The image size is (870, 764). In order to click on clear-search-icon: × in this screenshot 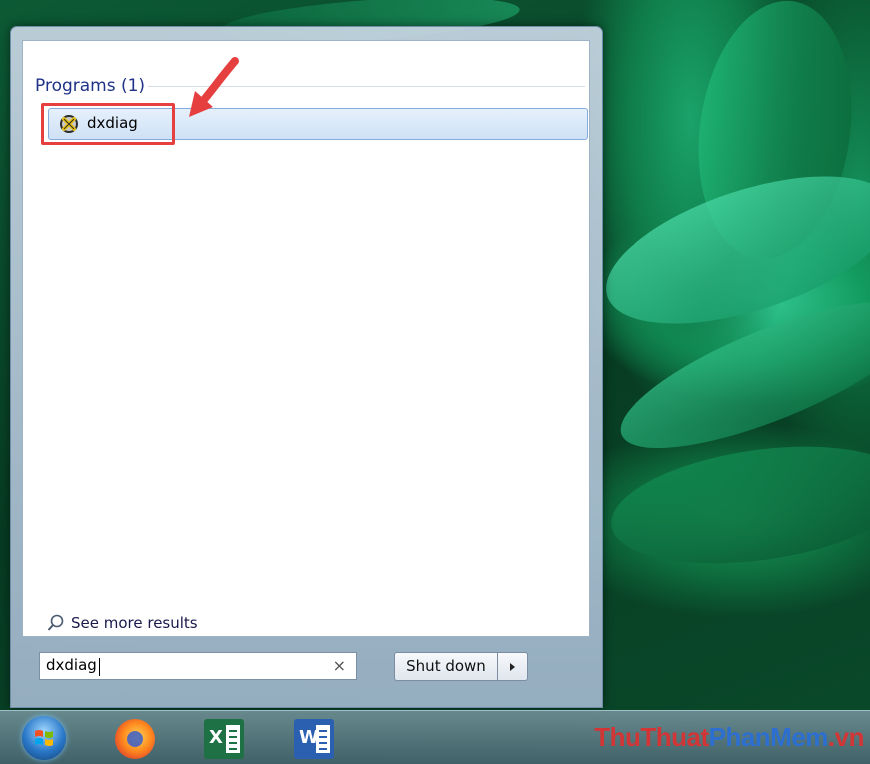, I will do `click(339, 665)`.